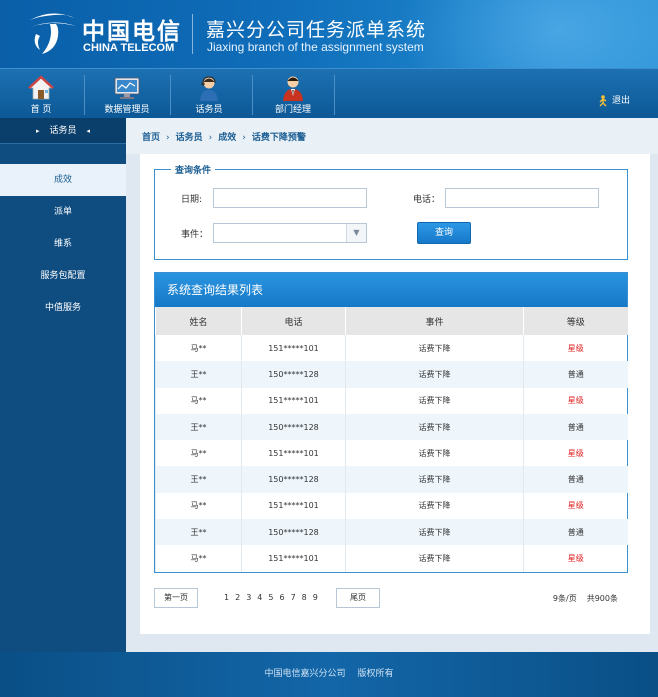 Image resolution: width=658 pixels, height=697 pixels. Describe the element at coordinates (259, 597) in the screenshot. I see `page-number-link: 4` at that location.